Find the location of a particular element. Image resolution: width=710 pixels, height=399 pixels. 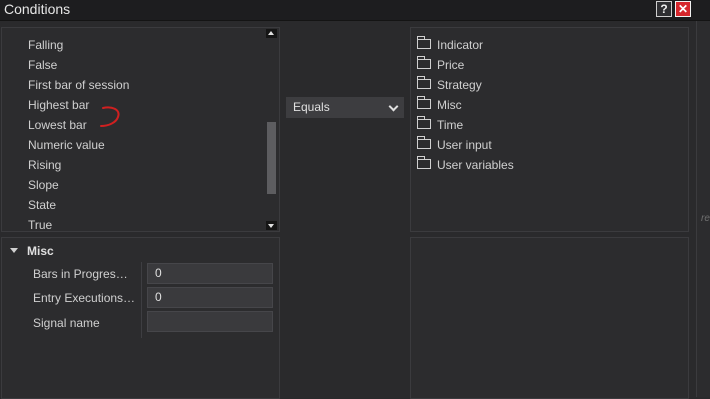

close-button: ✕ is located at coordinates (683, 9).